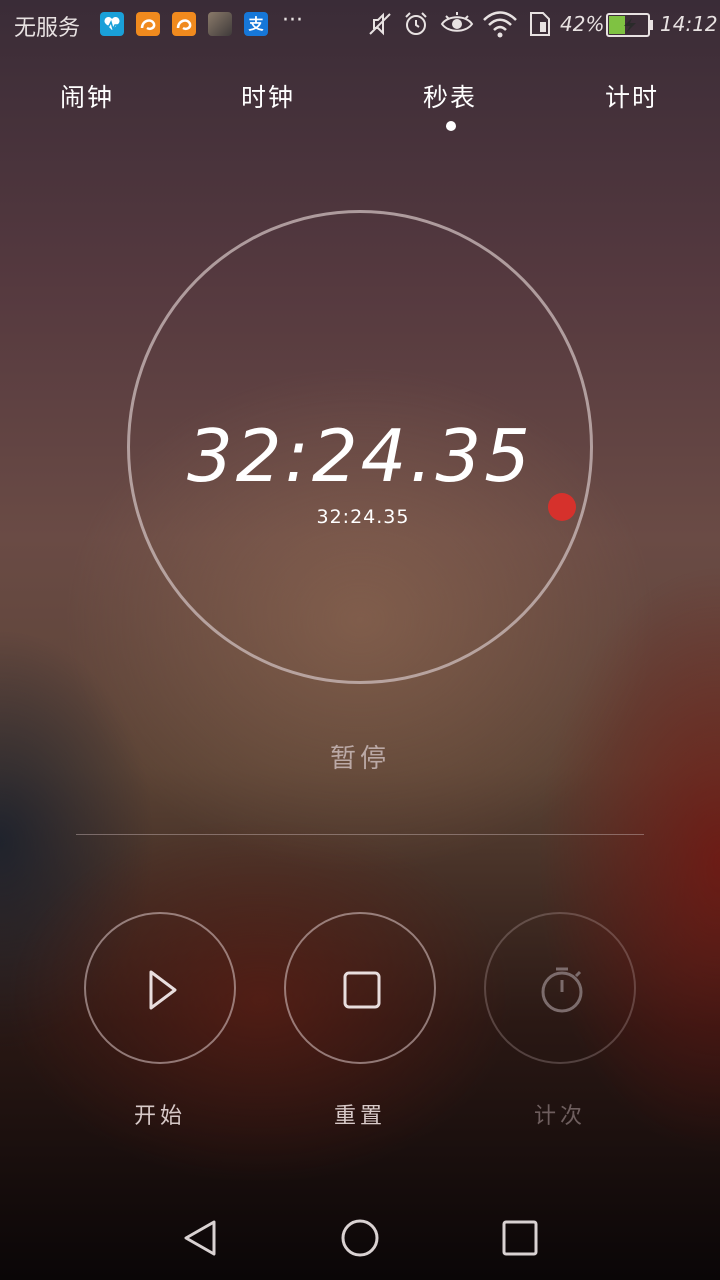 The height and width of the screenshot is (1280, 720). Describe the element at coordinates (457, 22) in the screenshot. I see `eye-icon` at that location.